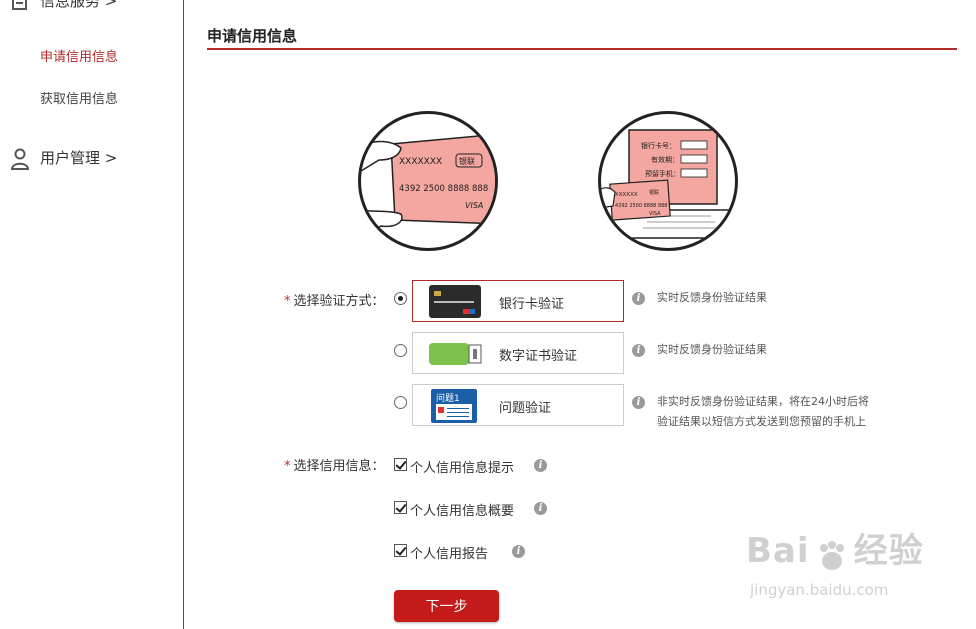  What do you see at coordinates (79, 97) in the screenshot?
I see `sidebar-item-get-credit: 获取信用信息` at bounding box center [79, 97].